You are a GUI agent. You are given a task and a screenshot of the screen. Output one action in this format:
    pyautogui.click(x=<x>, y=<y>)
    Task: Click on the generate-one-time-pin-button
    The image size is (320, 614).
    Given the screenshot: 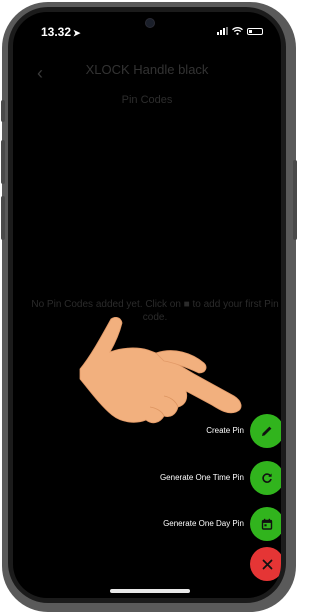 What is the action you would take?
    pyautogui.click(x=265, y=478)
    